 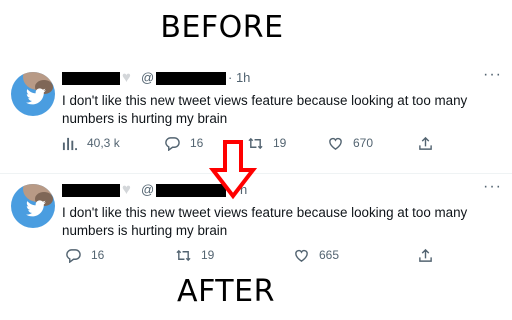 What do you see at coordinates (329, 255) in the screenshot?
I see `like-count: 665` at bounding box center [329, 255].